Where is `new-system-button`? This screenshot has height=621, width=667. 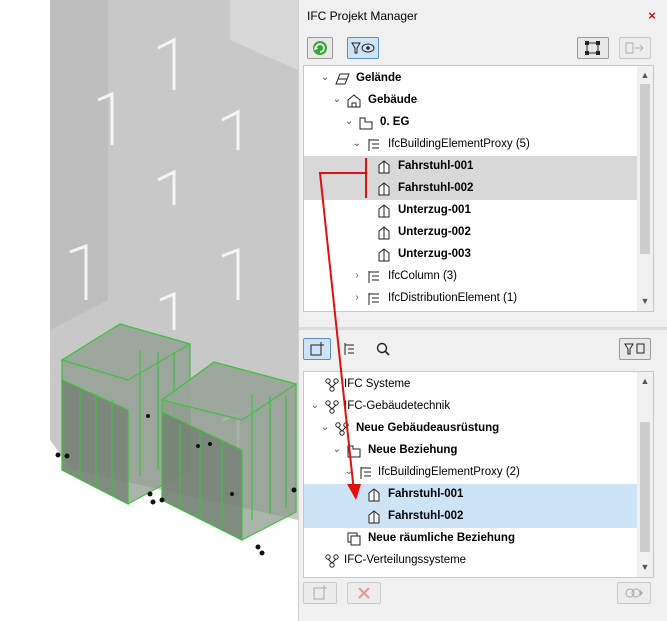
new-system-button is located at coordinates (320, 593).